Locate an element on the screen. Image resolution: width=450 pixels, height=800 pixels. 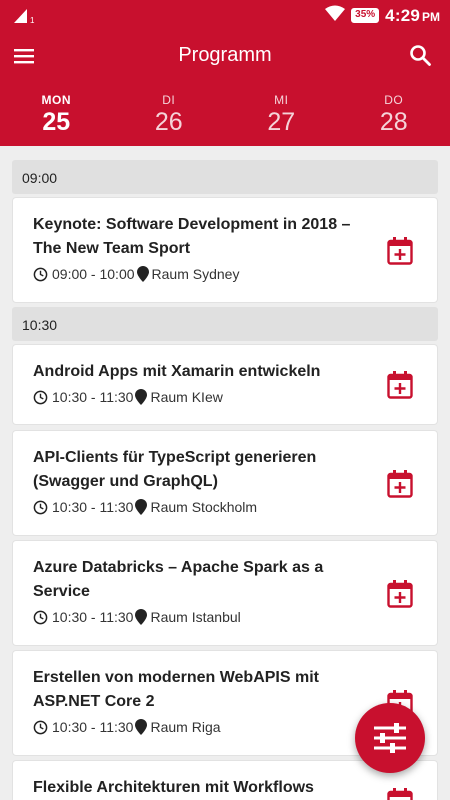
tab-day-mon: MON 25 is located at coordinates (56, 113).